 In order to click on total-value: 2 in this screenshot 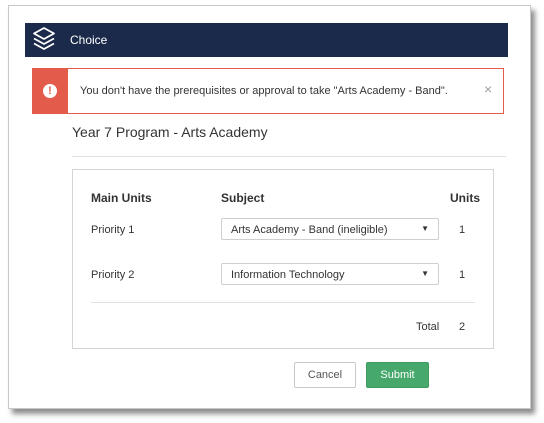, I will do `click(462, 327)`.